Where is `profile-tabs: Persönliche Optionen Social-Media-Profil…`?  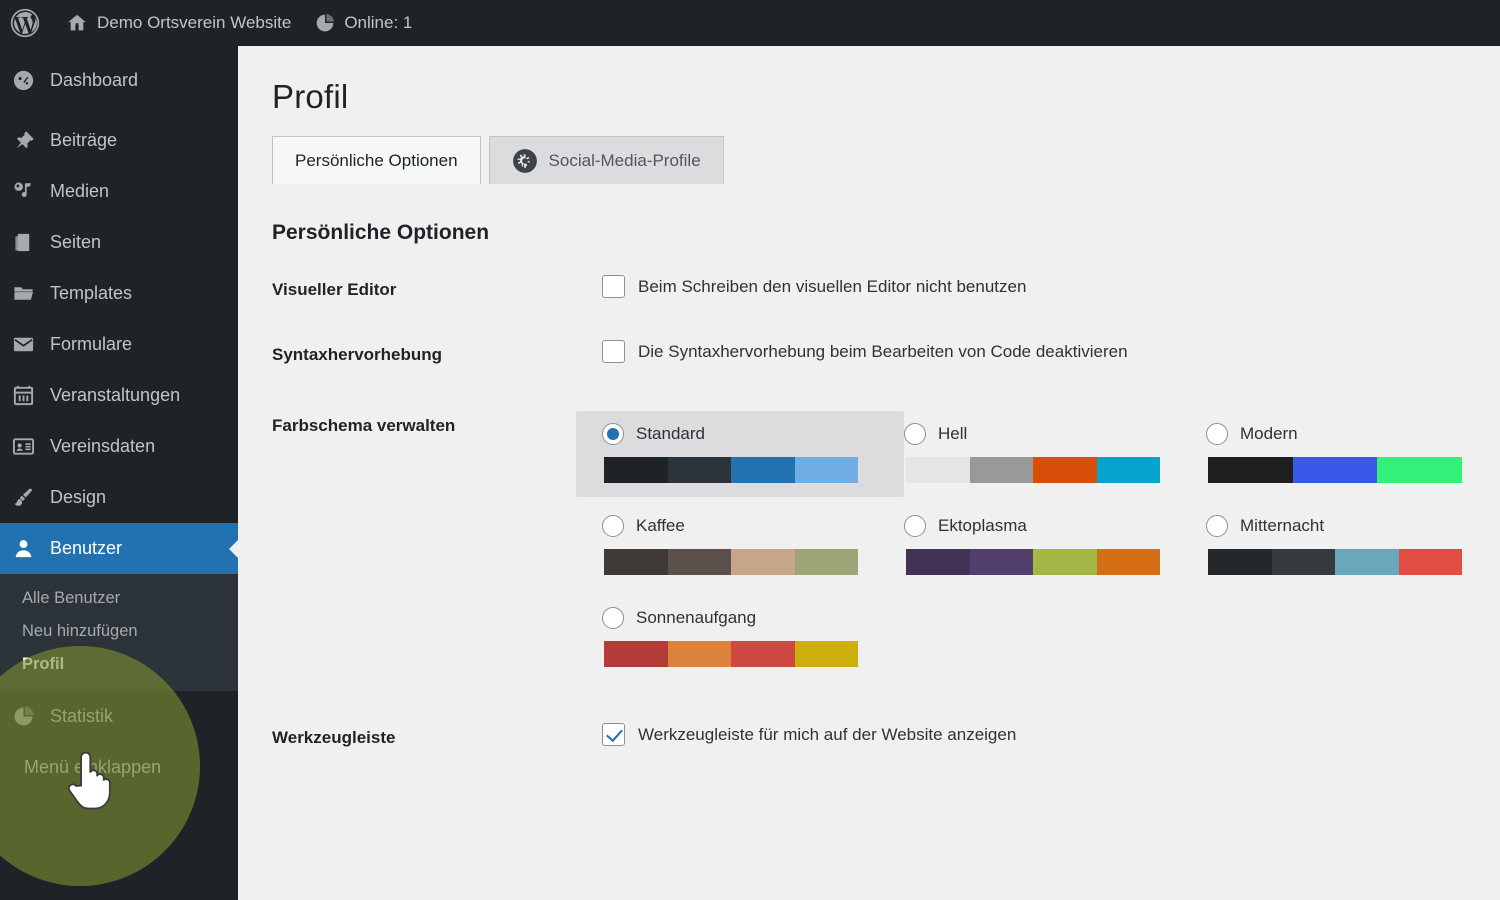 profile-tabs: Persönliche Optionen Social-Media-Profil… is located at coordinates (869, 160).